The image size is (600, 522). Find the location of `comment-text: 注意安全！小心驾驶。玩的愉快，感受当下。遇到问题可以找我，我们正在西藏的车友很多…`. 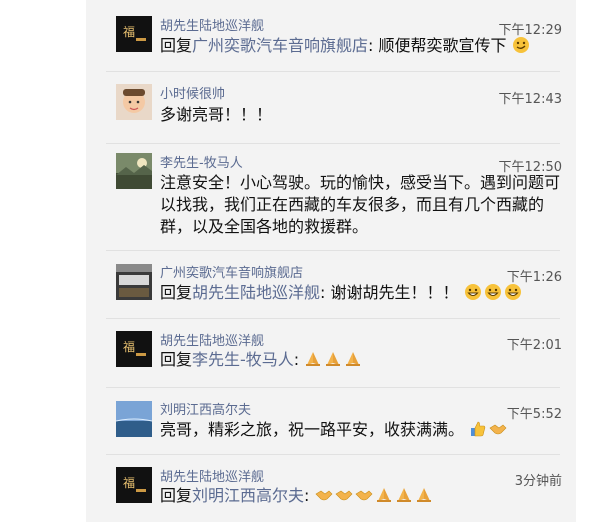

comment-text: 注意安全！小心驾驶。玩的愉快，感受当下。遇到问题可以找我，我们正在西藏的车友很多… is located at coordinates (360, 204).